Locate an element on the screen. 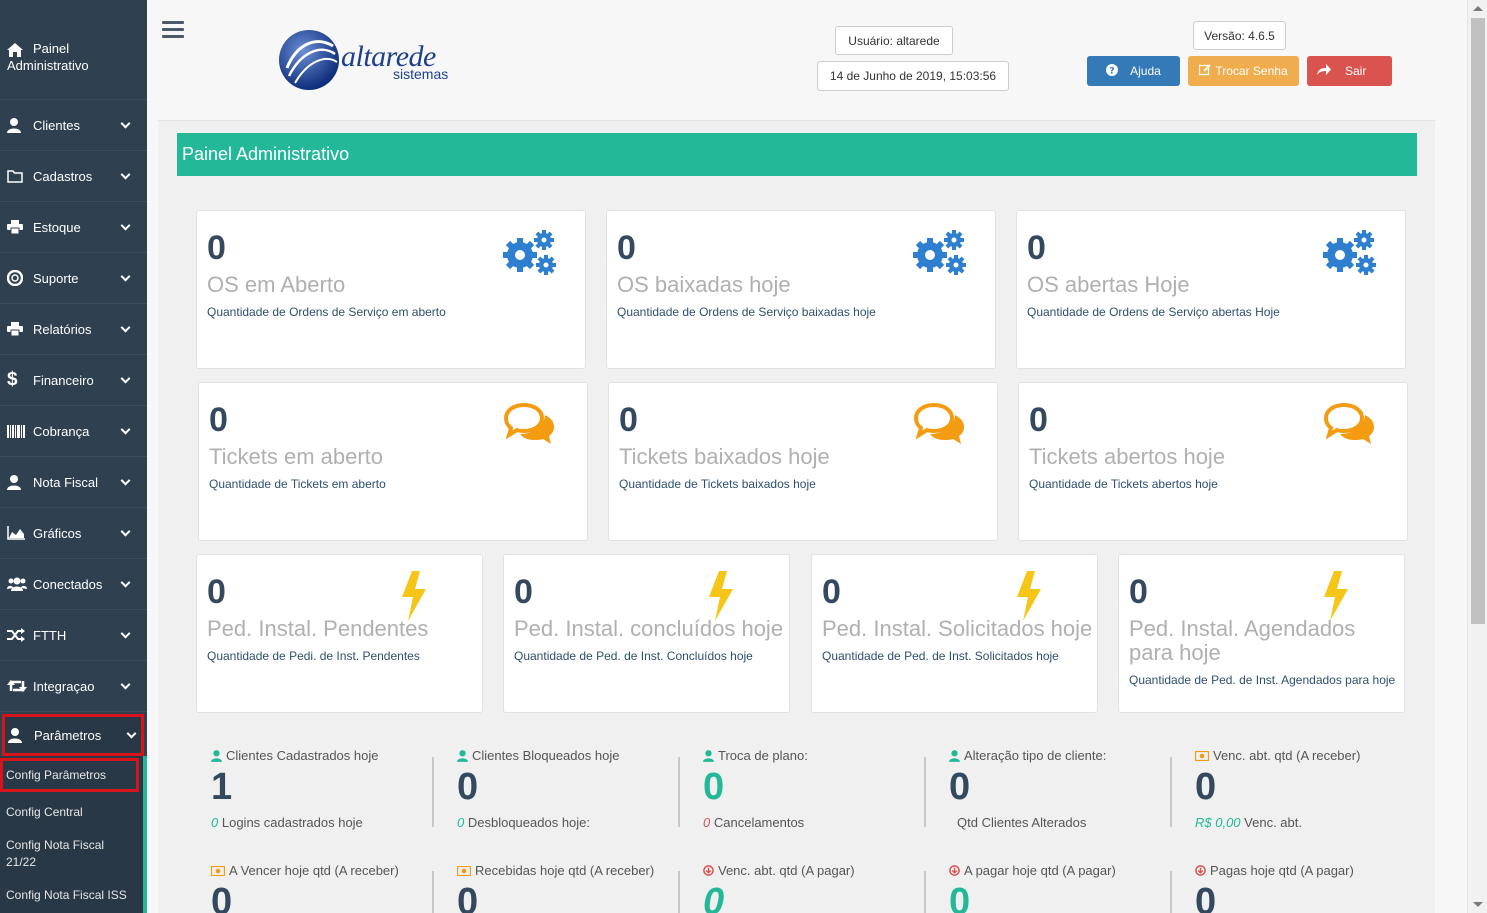  question-circle-icon: ? is located at coordinates (1112, 71).